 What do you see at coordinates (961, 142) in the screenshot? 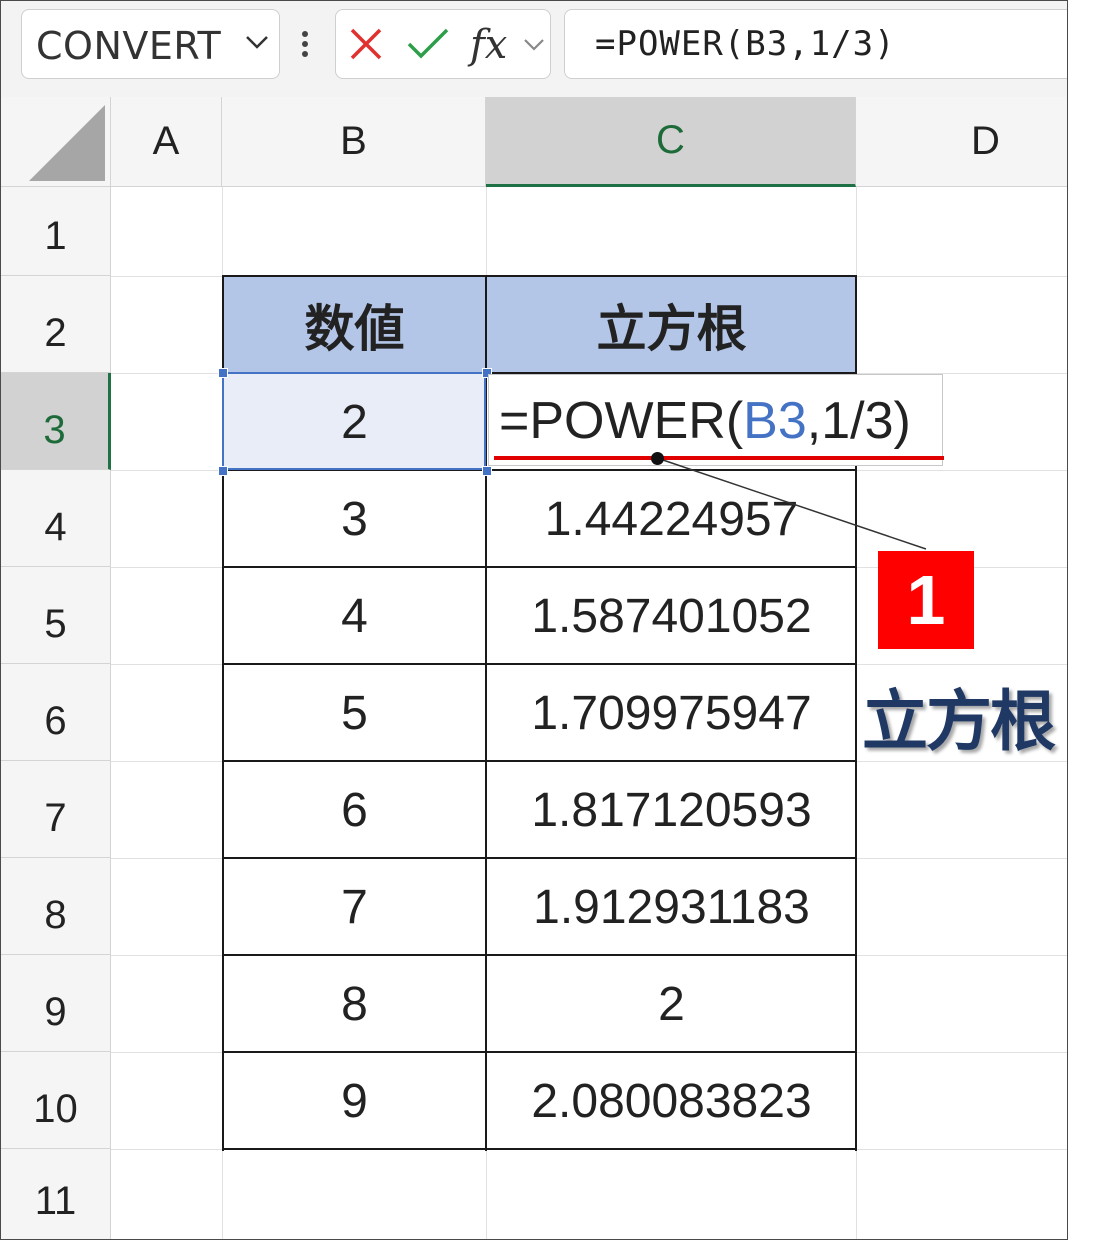
I see `column-header-d: D` at bounding box center [961, 142].